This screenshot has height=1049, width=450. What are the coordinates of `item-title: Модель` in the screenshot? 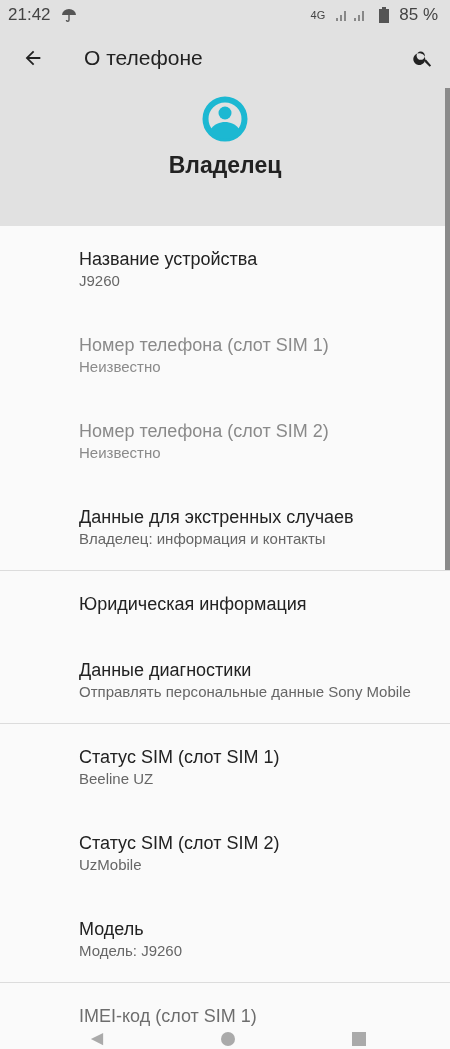 It's located at (111, 929).